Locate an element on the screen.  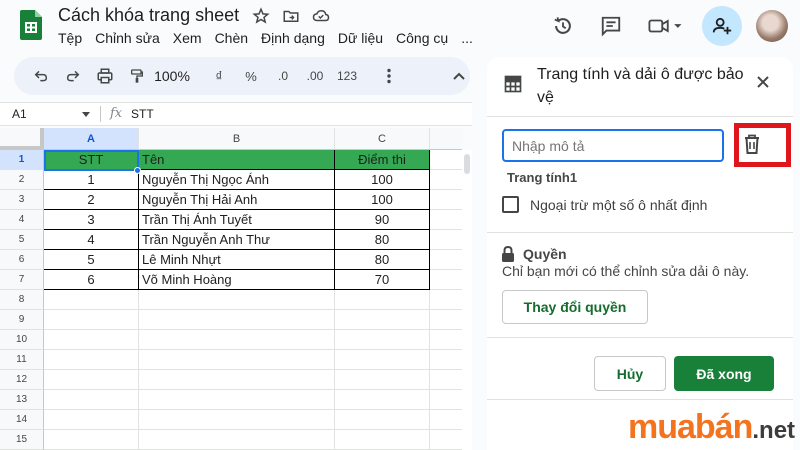
increase-decimal-button: .00 is located at coordinates (315, 76).